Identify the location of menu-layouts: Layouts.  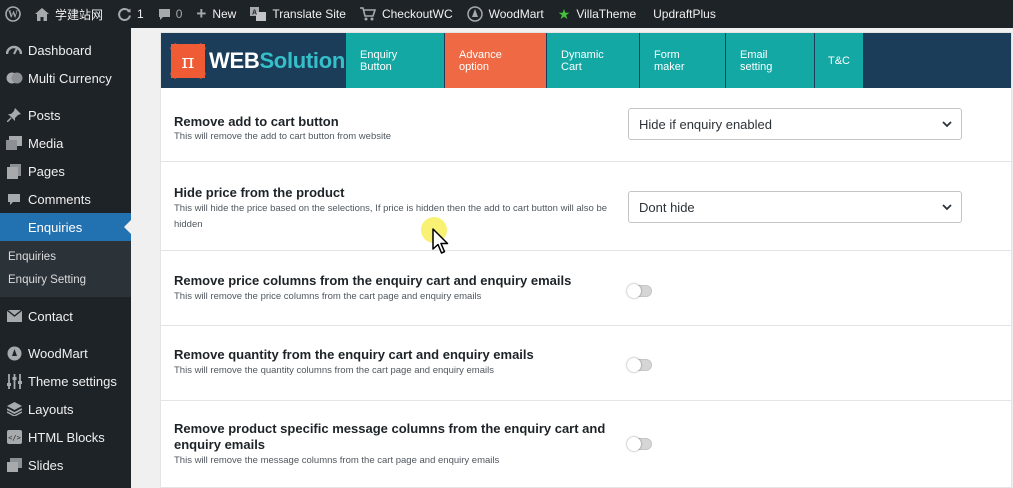
(65, 409).